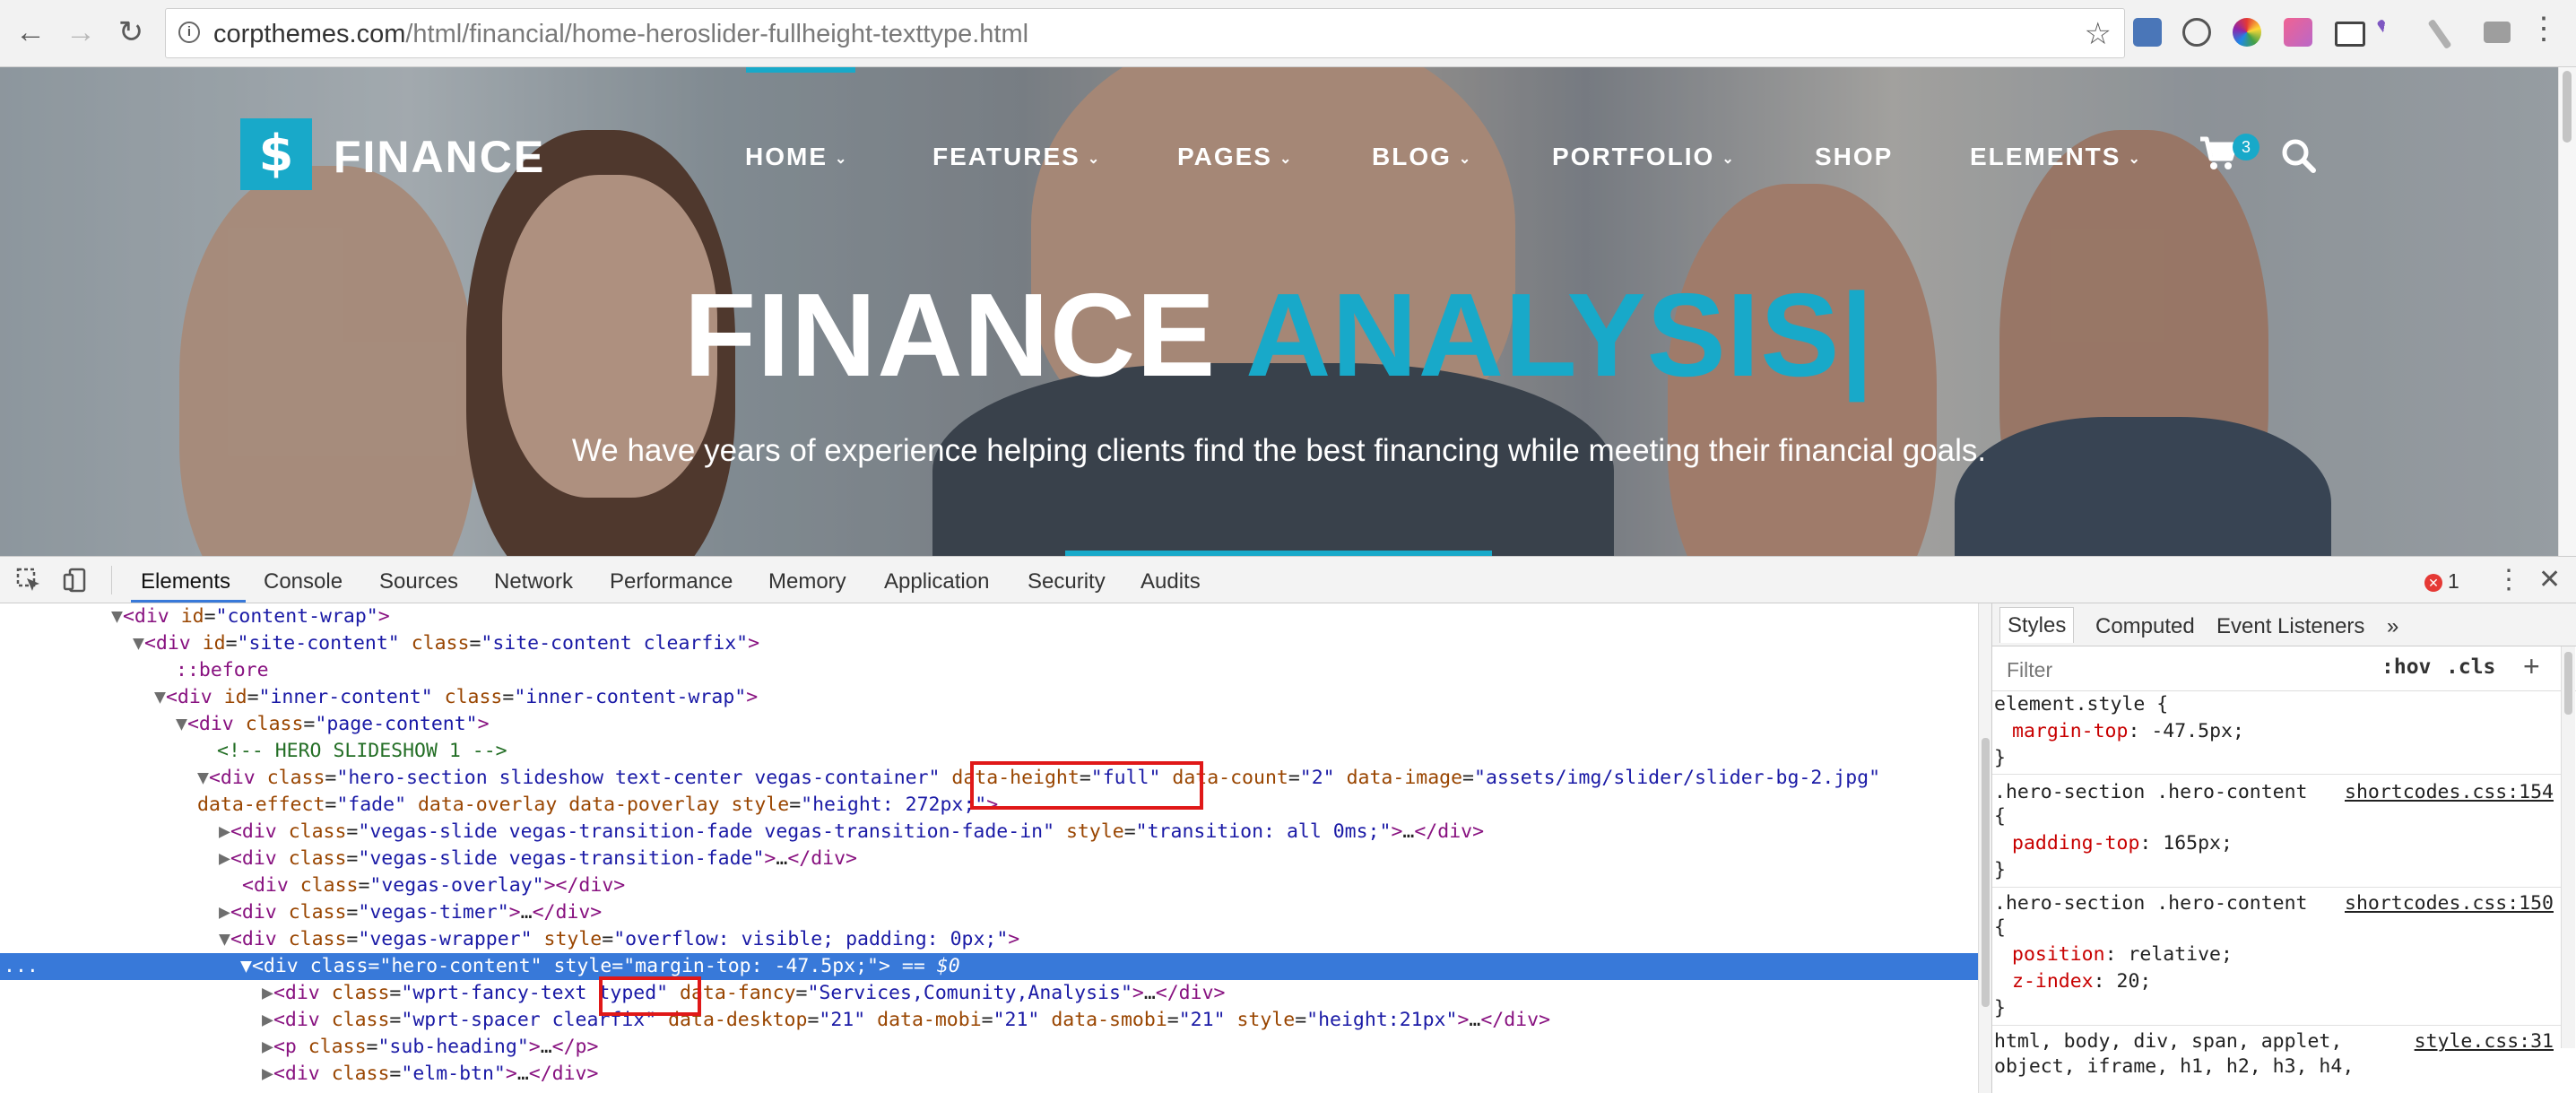 The height and width of the screenshot is (1093, 2576). What do you see at coordinates (2453, 581) in the screenshot?
I see `error-count: 1` at bounding box center [2453, 581].